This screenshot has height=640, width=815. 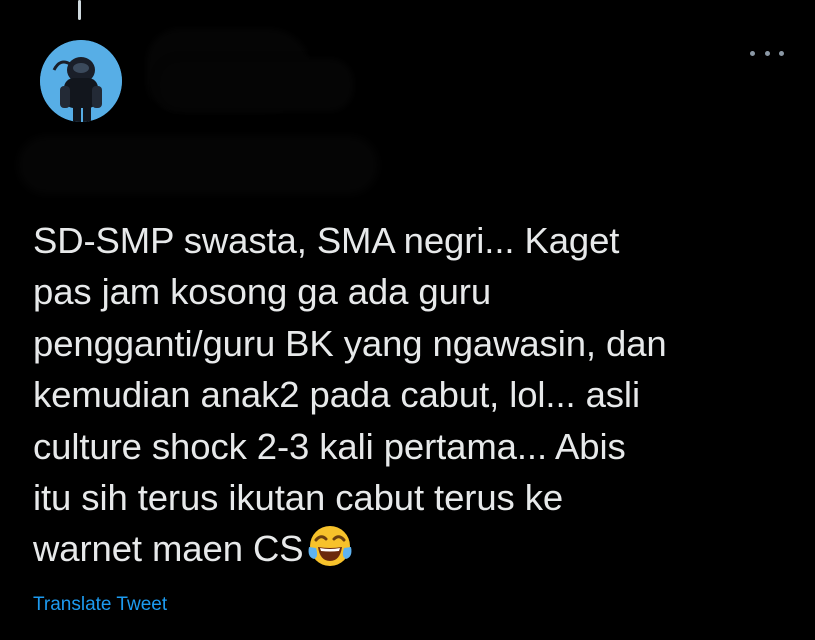 What do you see at coordinates (262, 292) in the screenshot?
I see `tweet-line: pas jam kosong ga ada guru` at bounding box center [262, 292].